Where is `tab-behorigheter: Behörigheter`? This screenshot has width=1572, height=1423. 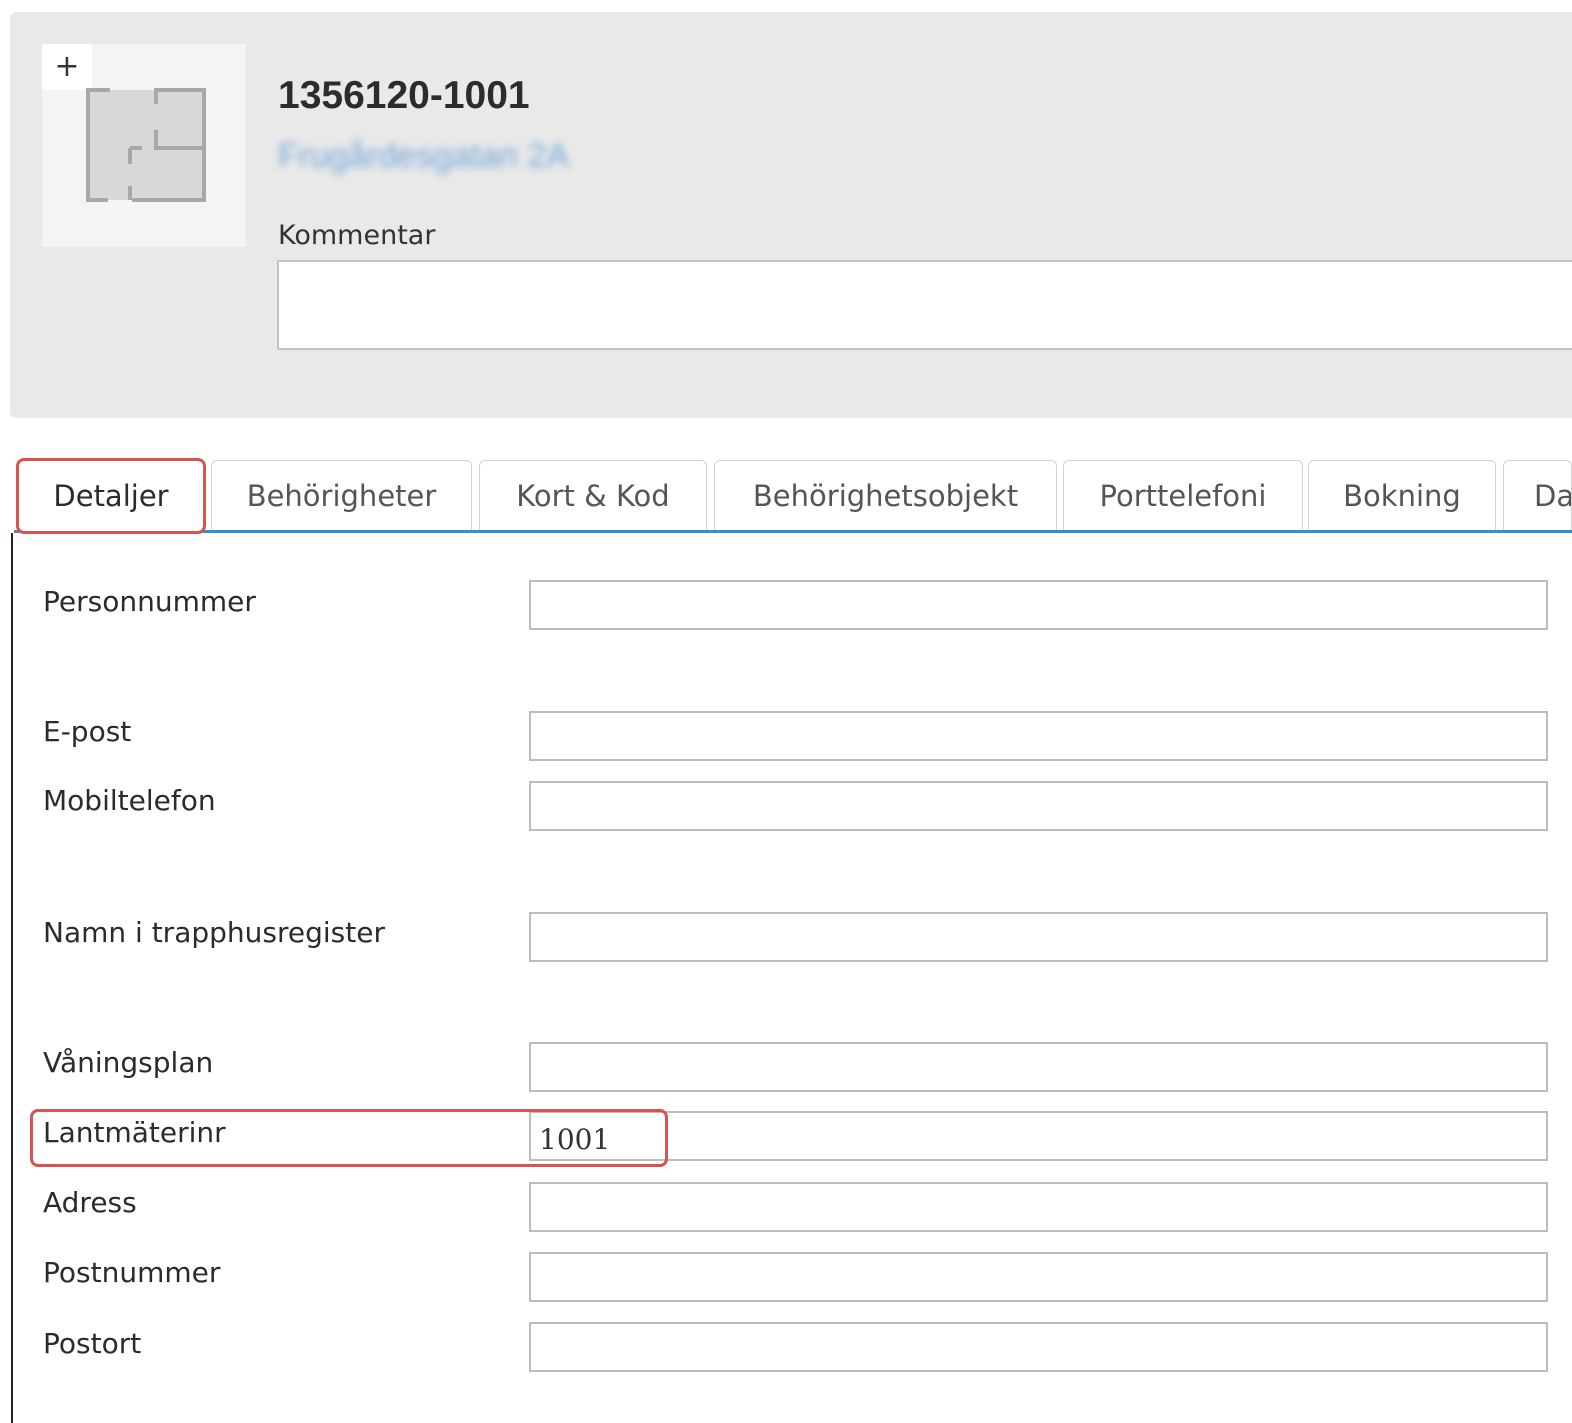 tab-behorigheter: Behörigheter is located at coordinates (341, 495).